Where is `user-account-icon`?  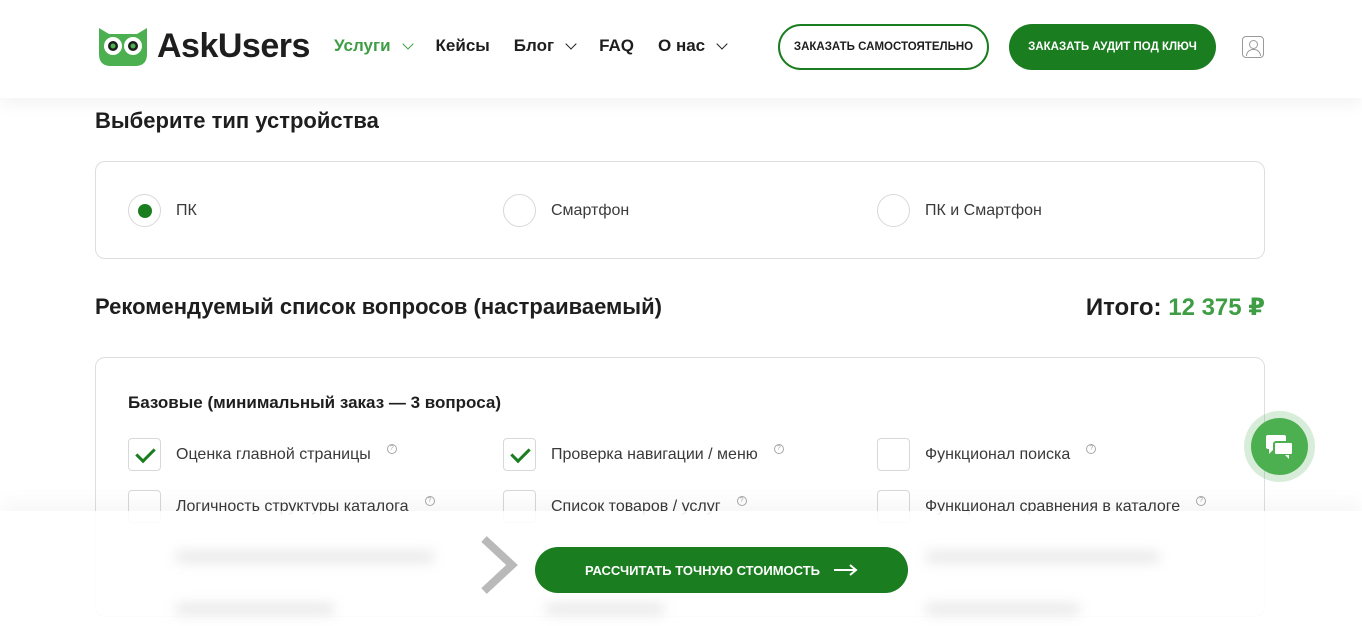 user-account-icon is located at coordinates (1253, 47).